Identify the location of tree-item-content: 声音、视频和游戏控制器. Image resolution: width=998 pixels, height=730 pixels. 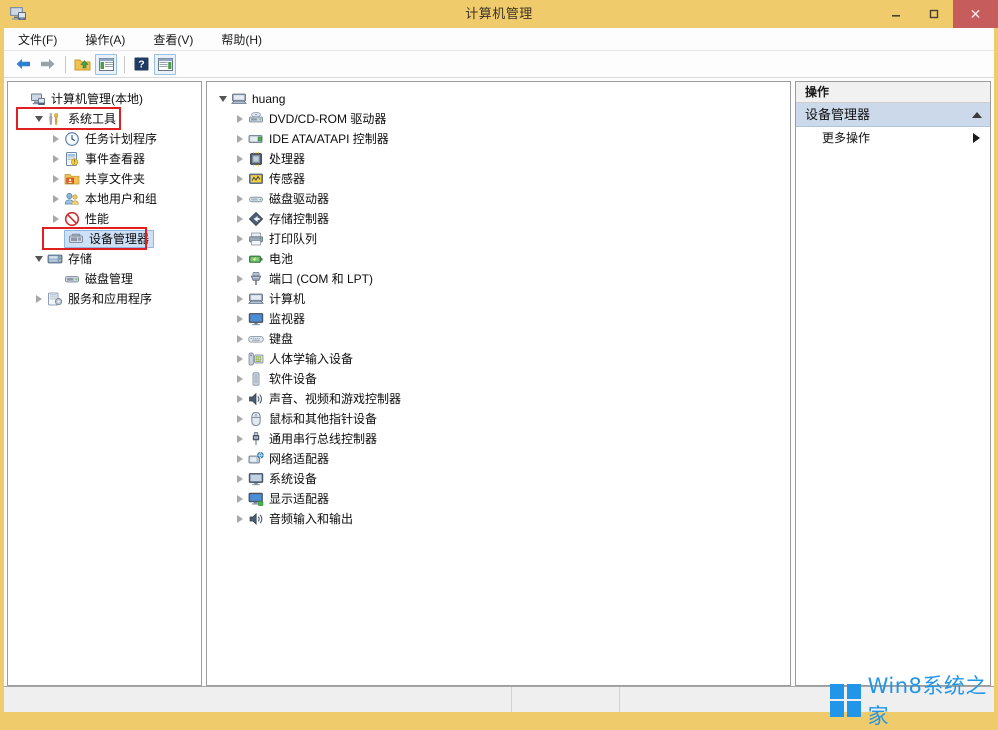
(324, 399).